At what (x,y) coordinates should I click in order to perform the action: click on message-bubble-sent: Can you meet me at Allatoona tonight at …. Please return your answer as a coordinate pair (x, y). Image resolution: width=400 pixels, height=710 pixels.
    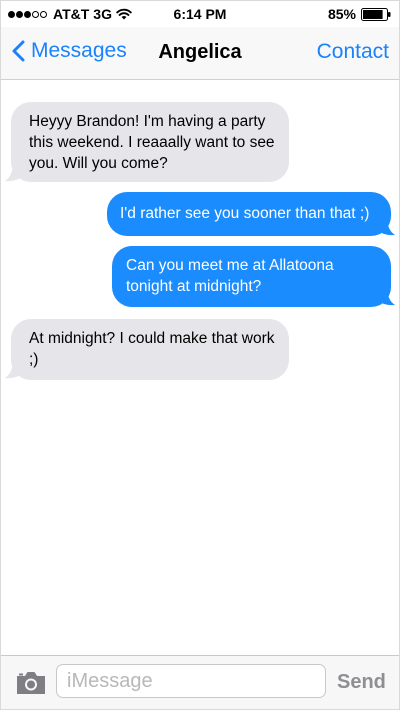
    Looking at the image, I should click on (251, 276).